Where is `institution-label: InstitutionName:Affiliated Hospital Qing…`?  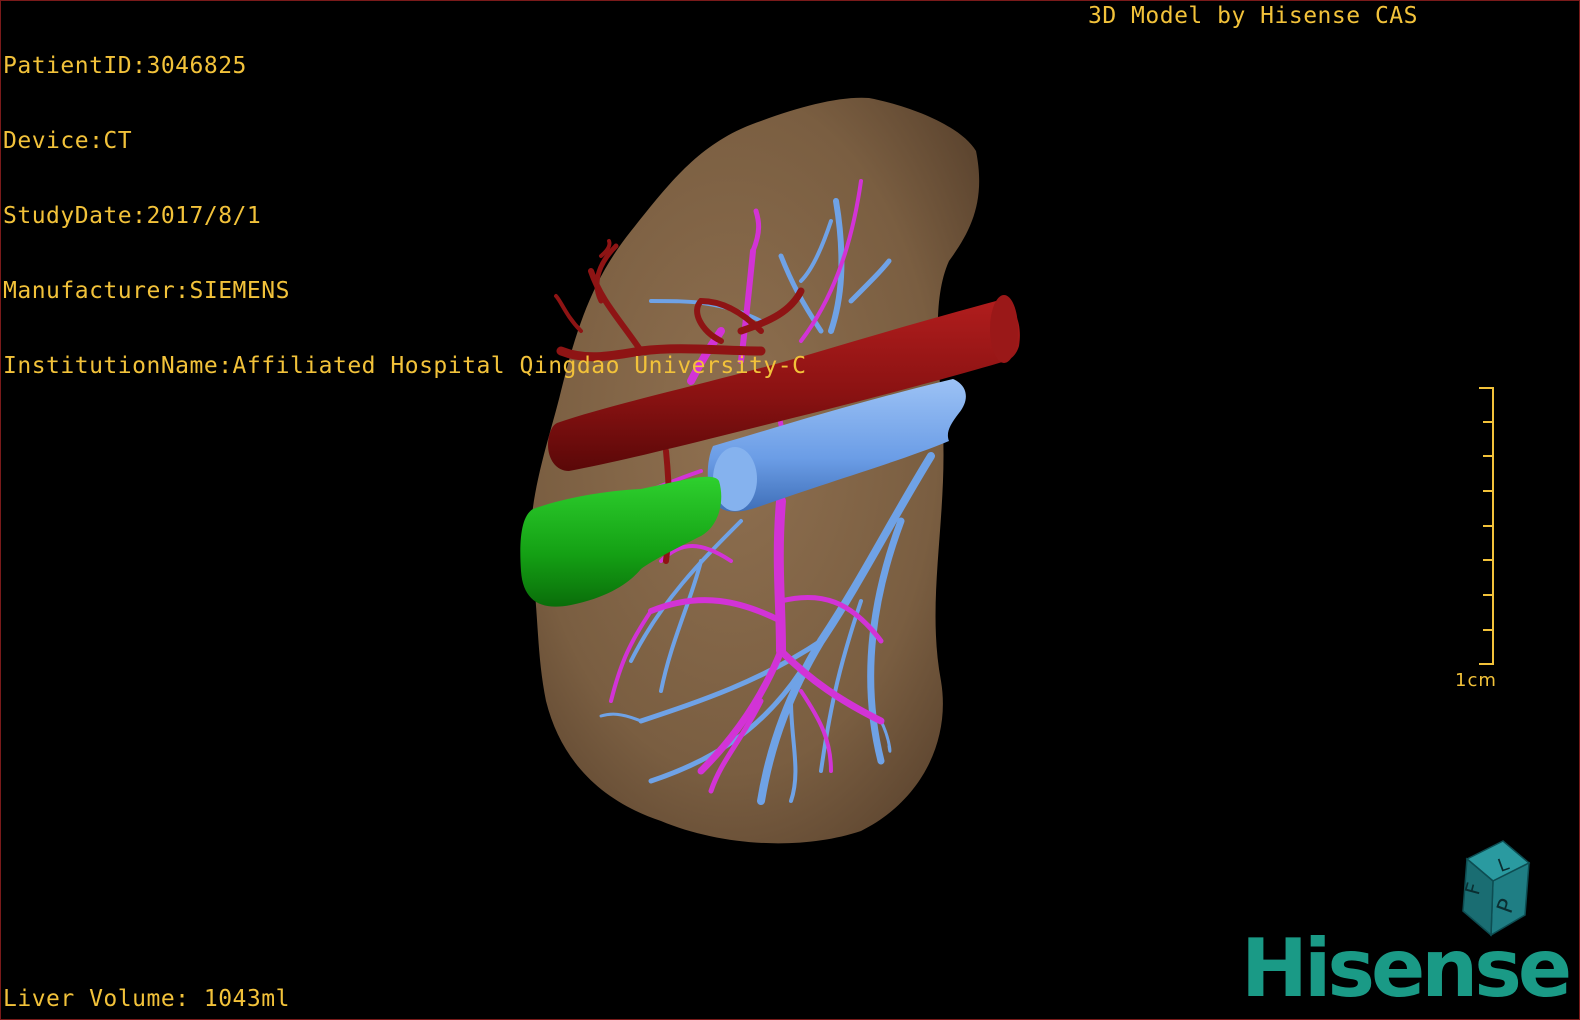
institution-label: InstitutionName:Affiliated Hospital Qing… is located at coordinates (405, 366).